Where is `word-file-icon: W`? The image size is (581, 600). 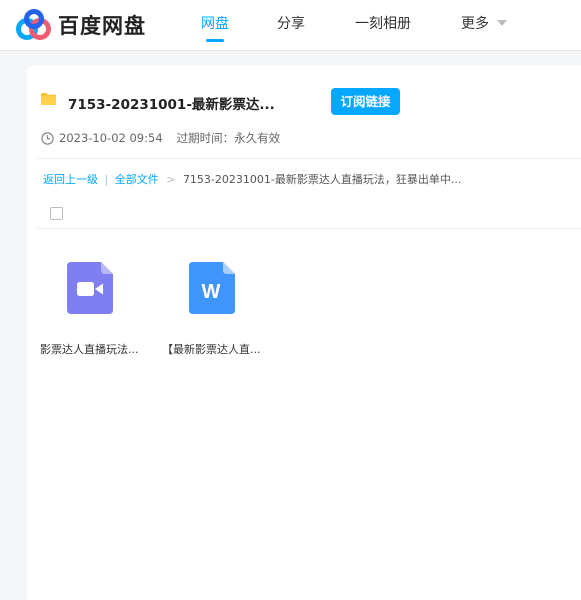
word-file-icon: W is located at coordinates (212, 288).